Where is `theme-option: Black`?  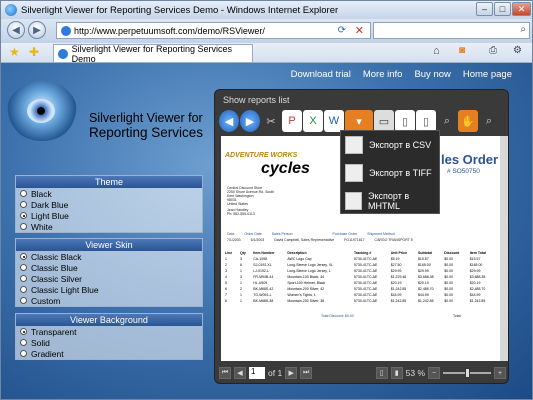
theme-option: Black is located at coordinates (109, 193).